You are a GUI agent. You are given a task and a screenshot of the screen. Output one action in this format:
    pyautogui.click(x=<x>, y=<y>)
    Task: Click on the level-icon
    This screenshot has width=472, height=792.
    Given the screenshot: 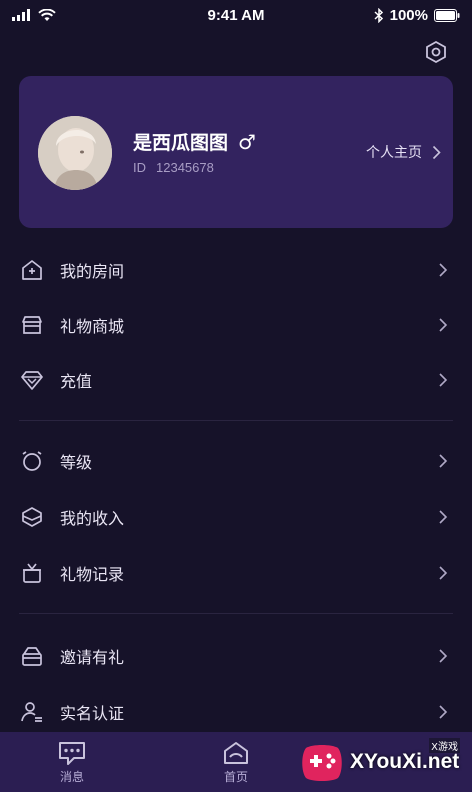 What is the action you would take?
    pyautogui.click(x=32, y=460)
    